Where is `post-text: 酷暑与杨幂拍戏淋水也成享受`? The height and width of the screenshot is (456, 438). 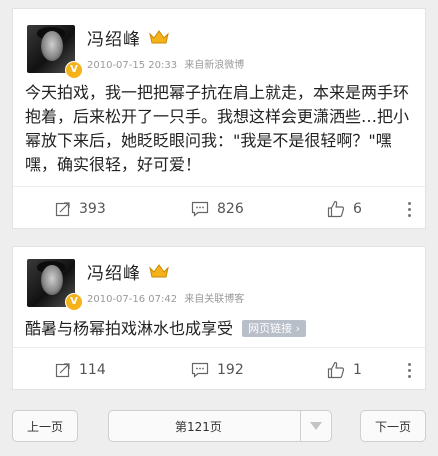 post-text: 酷暑与杨幂拍戏淋水也成享受 is located at coordinates (129, 328).